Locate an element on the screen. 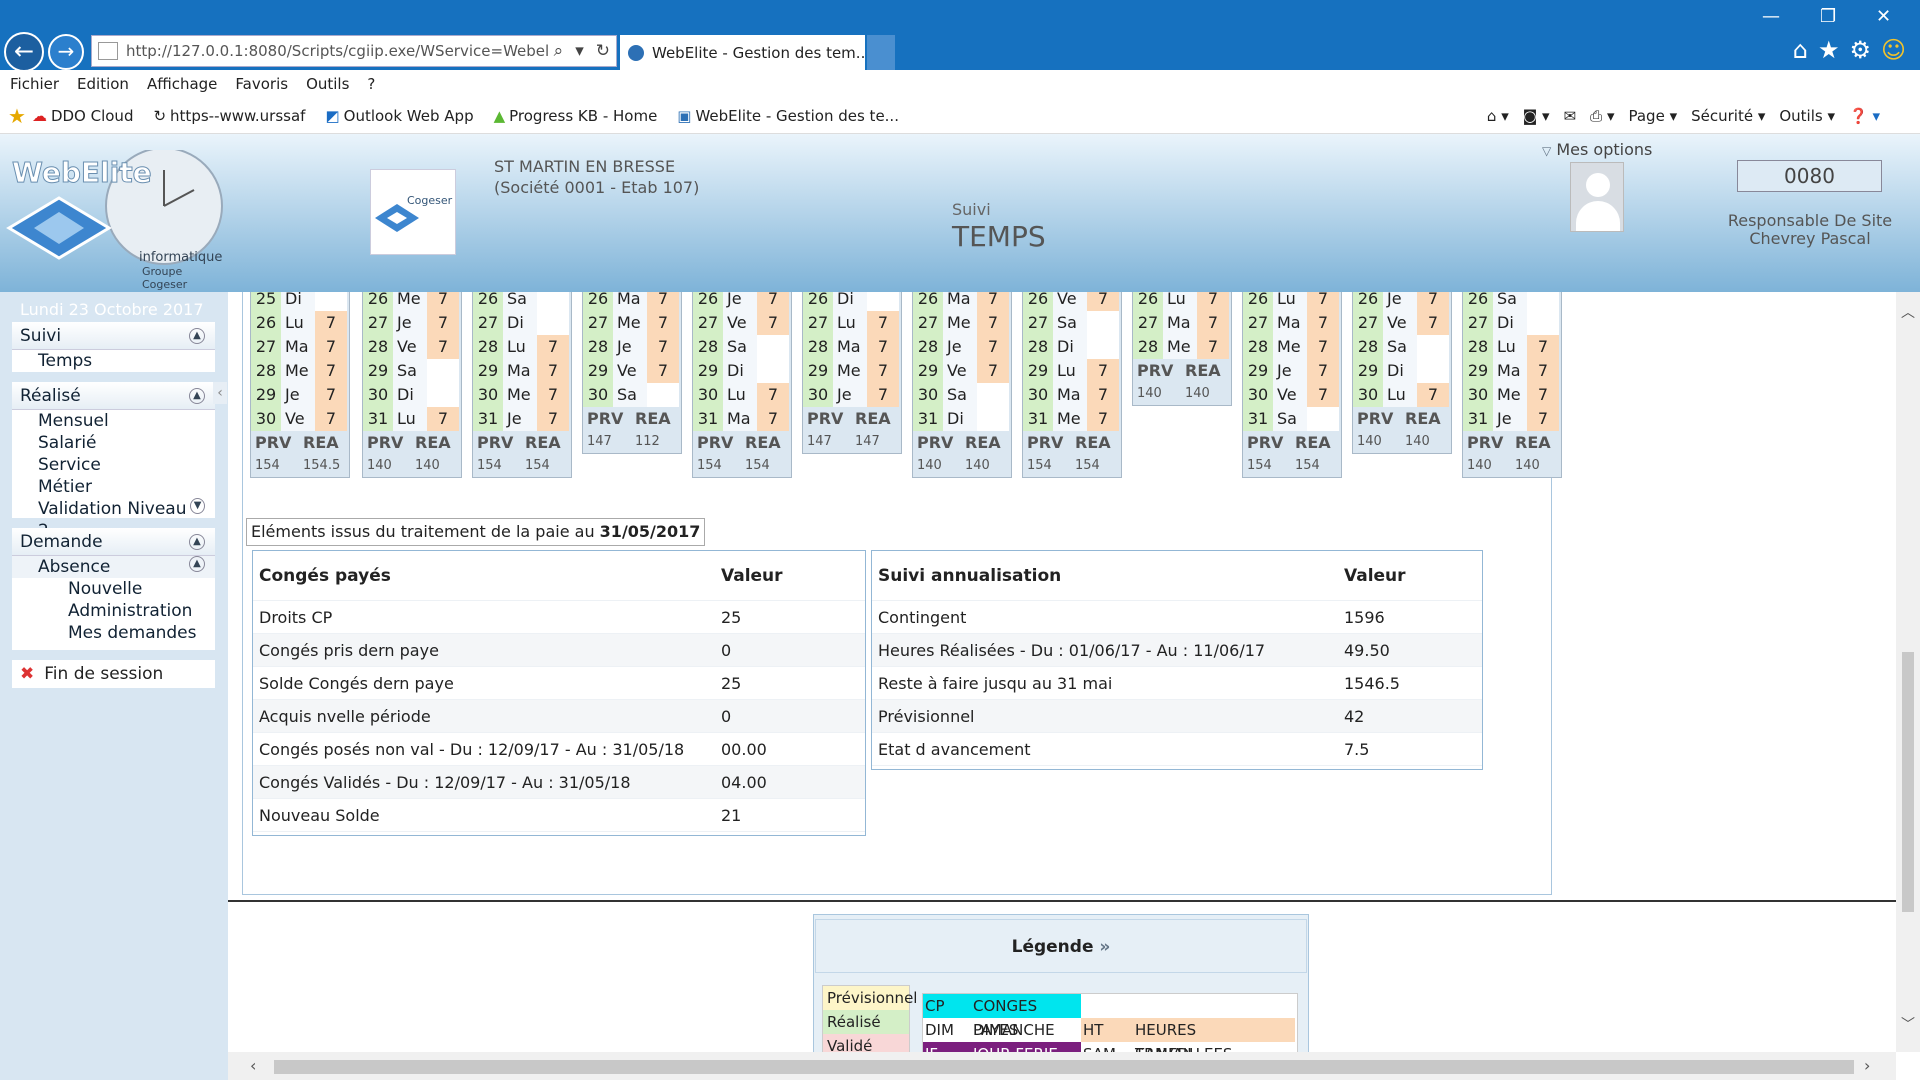 The width and height of the screenshot is (1920, 1080). calendar-day: 31 Sa is located at coordinates (1292, 419).